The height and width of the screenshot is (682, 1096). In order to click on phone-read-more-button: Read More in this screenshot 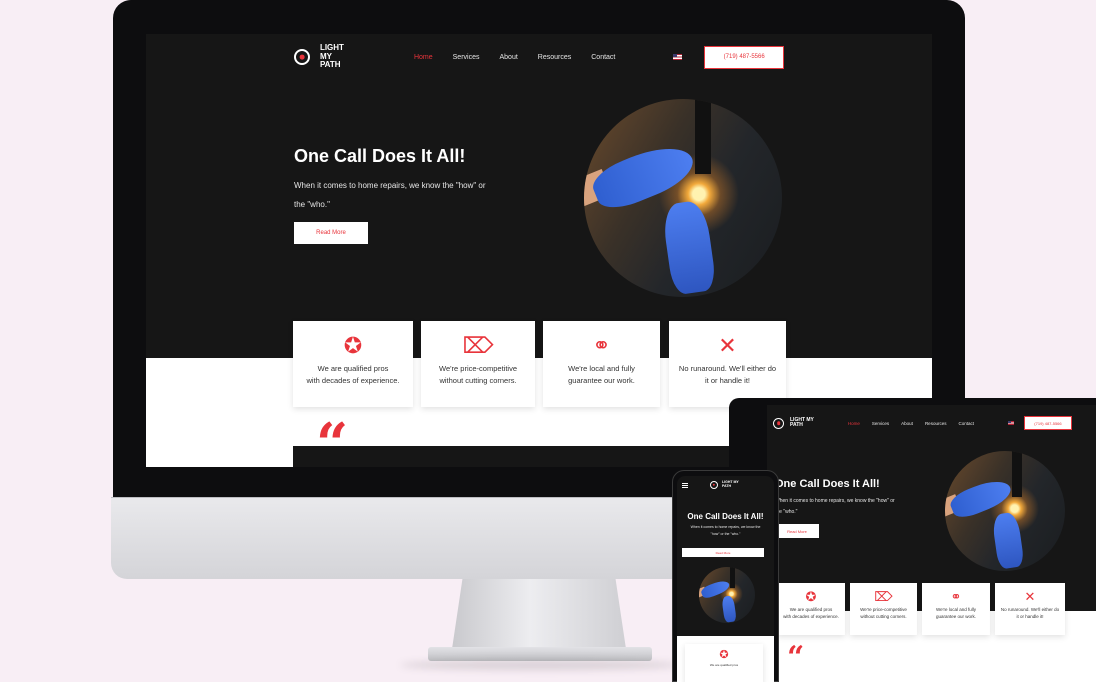, I will do `click(723, 552)`.